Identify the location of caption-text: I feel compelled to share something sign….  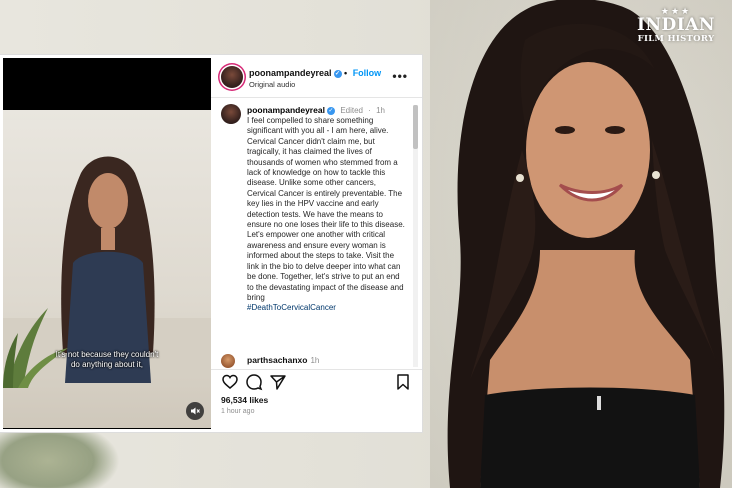
(327, 215).